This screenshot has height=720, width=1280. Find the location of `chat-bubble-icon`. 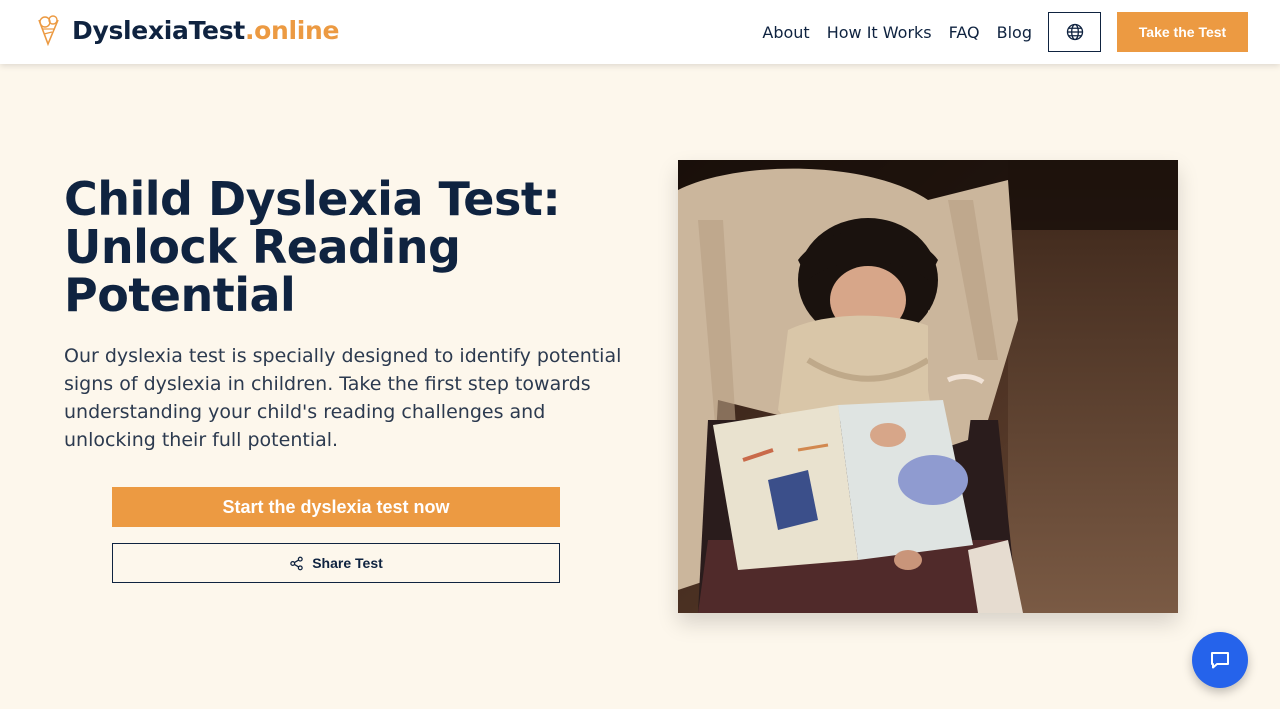

chat-bubble-icon is located at coordinates (1220, 660).